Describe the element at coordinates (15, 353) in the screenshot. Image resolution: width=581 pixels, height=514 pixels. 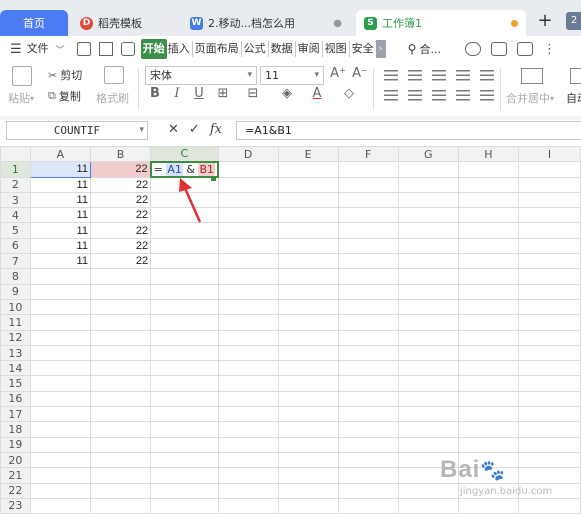
I see `row-header: 13` at that location.